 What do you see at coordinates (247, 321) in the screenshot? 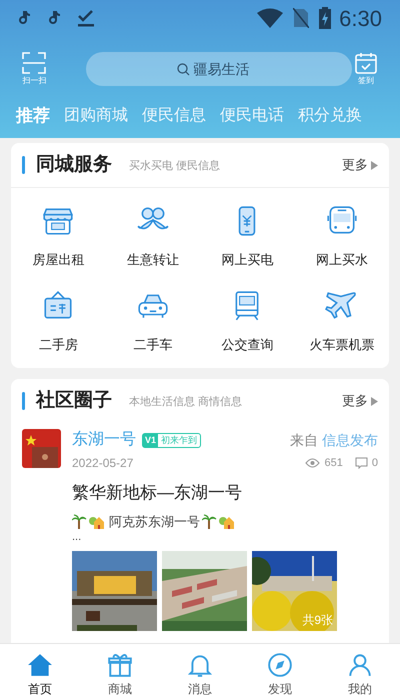
I see `service-item: 公交查询` at bounding box center [247, 321].